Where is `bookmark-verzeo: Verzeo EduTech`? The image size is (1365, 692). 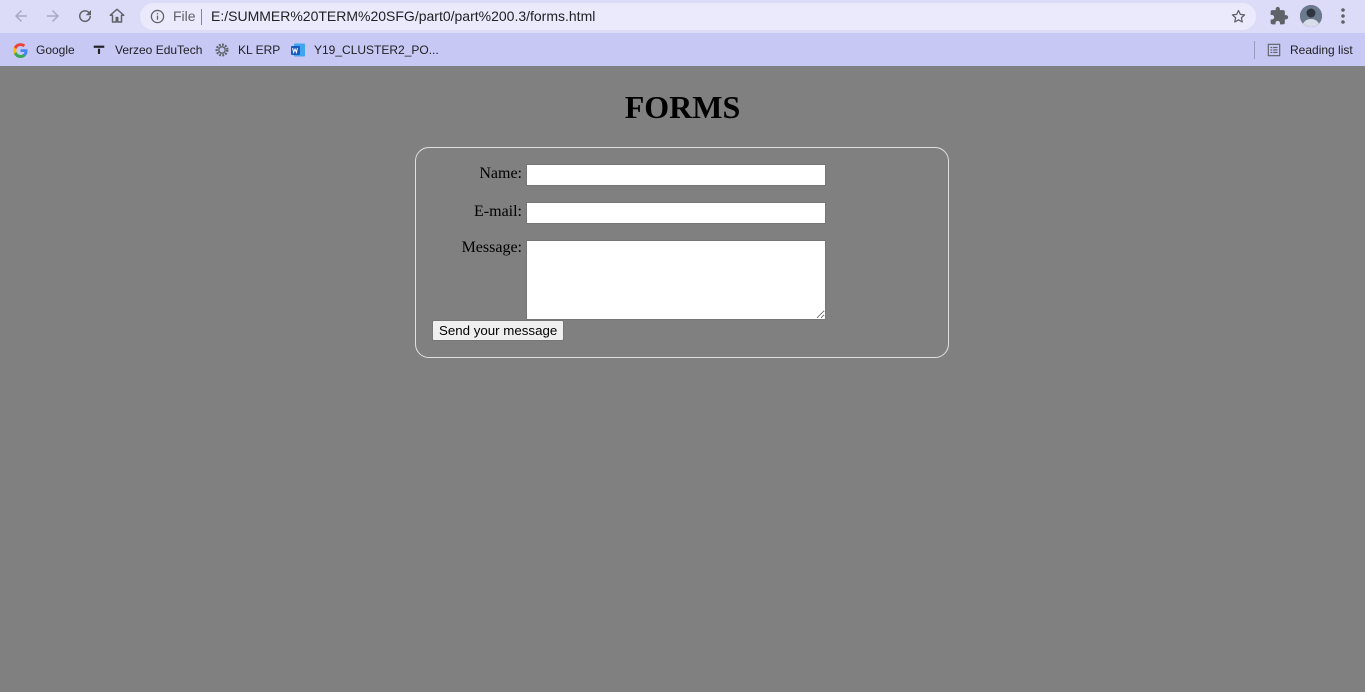 bookmark-verzeo: Verzeo EduTech is located at coordinates (146, 50).